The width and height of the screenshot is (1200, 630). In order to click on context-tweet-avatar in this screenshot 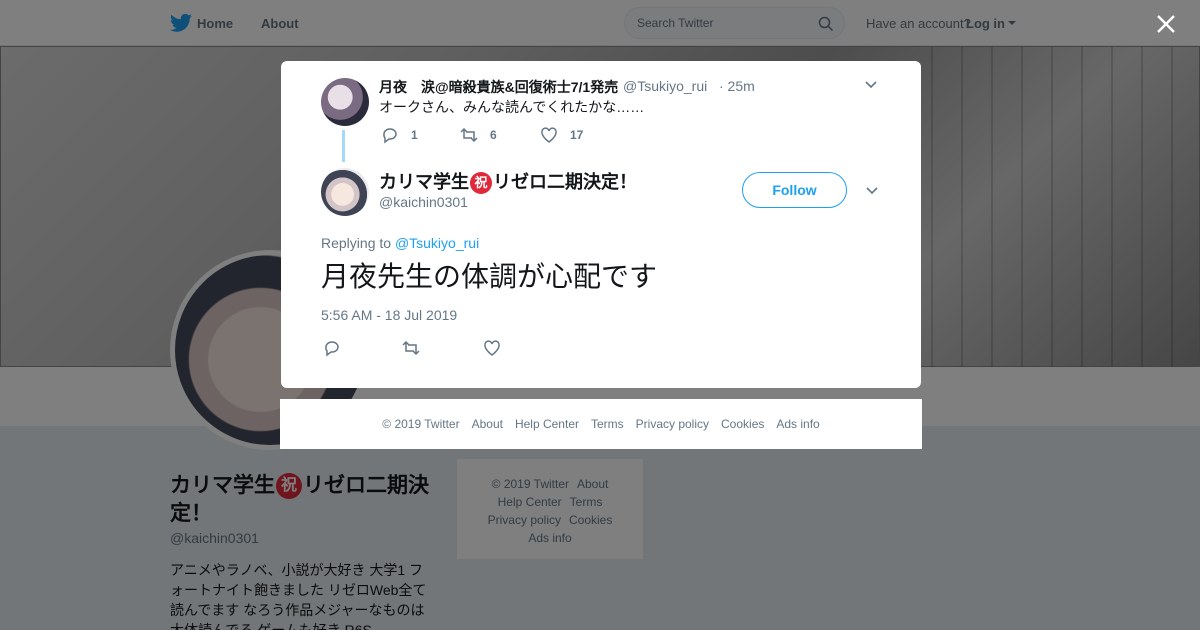, I will do `click(345, 102)`.